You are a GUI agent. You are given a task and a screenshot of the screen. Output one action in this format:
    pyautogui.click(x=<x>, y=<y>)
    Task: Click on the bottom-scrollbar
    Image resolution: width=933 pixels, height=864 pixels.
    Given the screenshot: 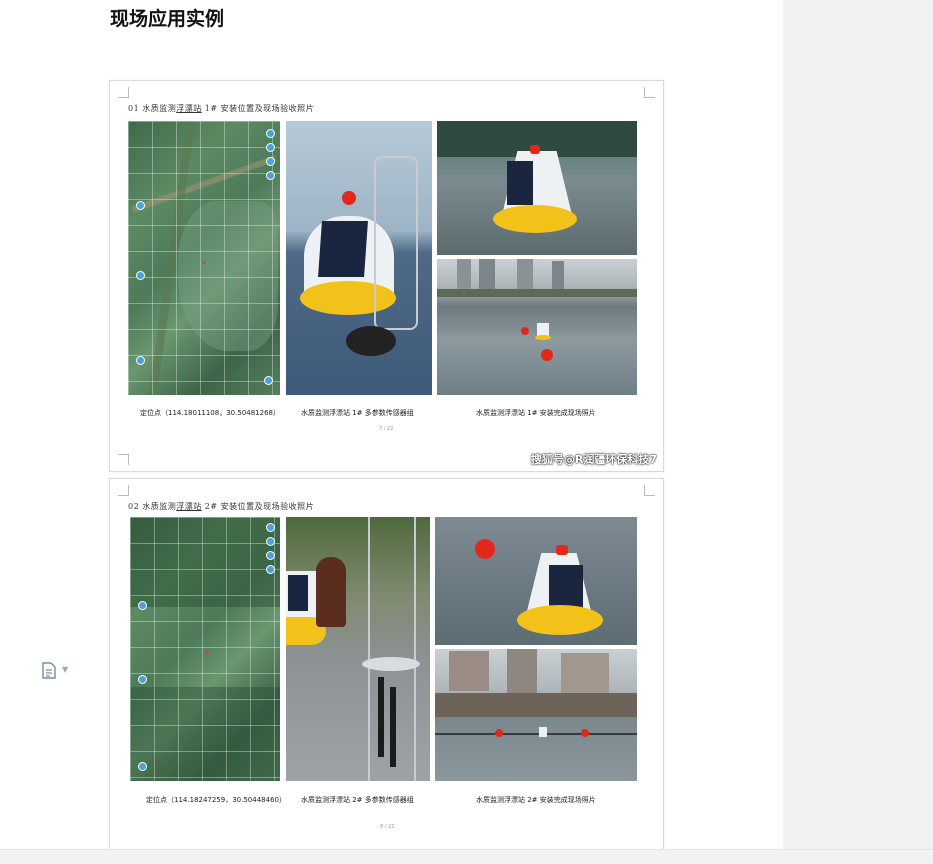 What is the action you would take?
    pyautogui.click(x=466, y=856)
    